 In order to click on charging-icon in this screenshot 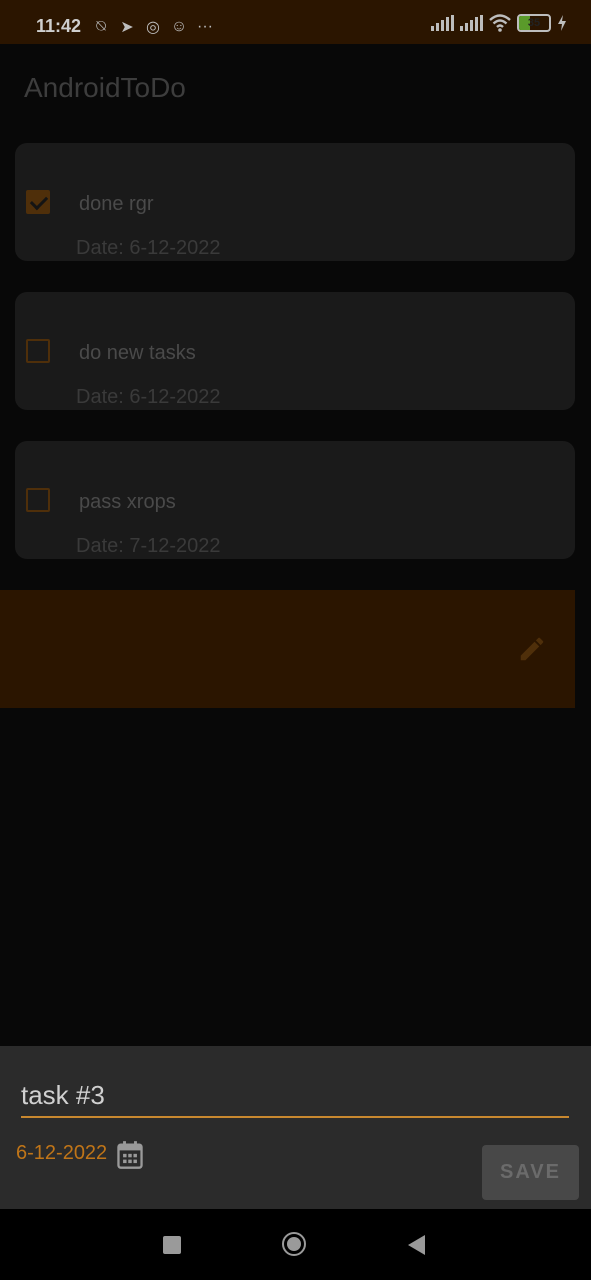, I will do `click(562, 23)`.